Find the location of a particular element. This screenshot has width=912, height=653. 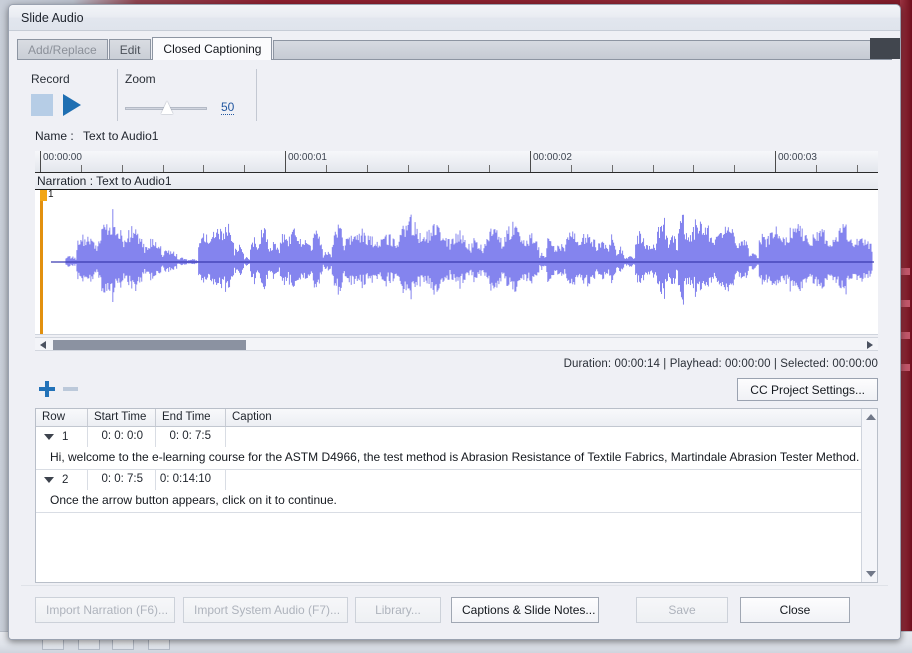

backdrop-right-strip is located at coordinates (906, 326).